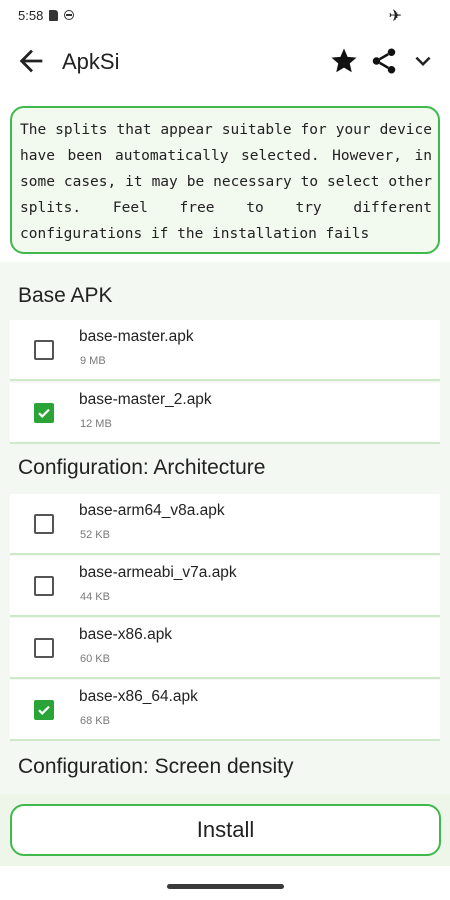  What do you see at coordinates (225, 886) in the screenshot?
I see `gesture-navigation-bar` at bounding box center [225, 886].